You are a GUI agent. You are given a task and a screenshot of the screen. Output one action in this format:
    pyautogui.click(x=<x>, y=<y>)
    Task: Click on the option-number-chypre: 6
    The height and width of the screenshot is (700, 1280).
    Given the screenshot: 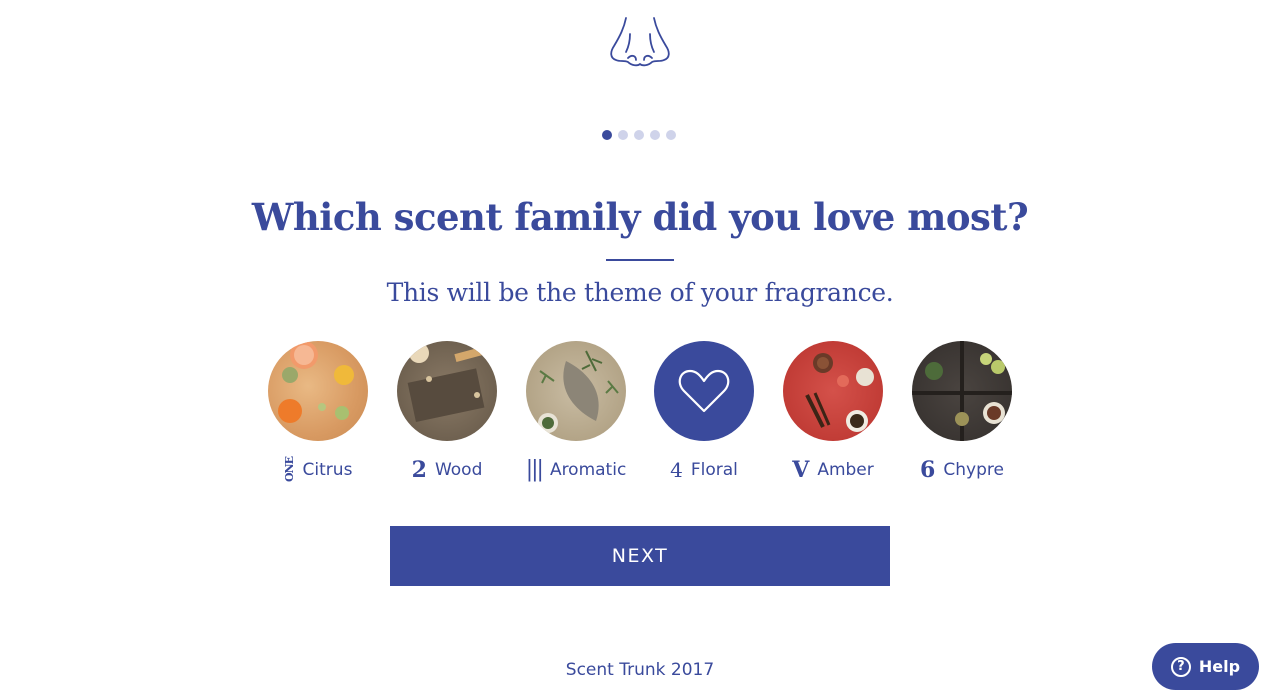 What is the action you would take?
    pyautogui.click(x=928, y=470)
    